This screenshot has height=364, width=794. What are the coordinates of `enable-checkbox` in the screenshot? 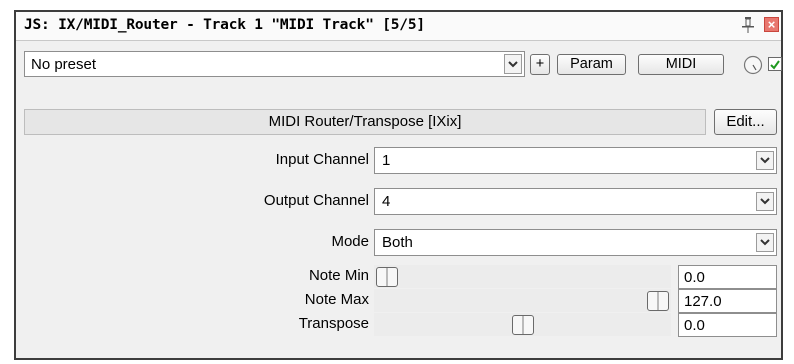 It's located at (775, 64).